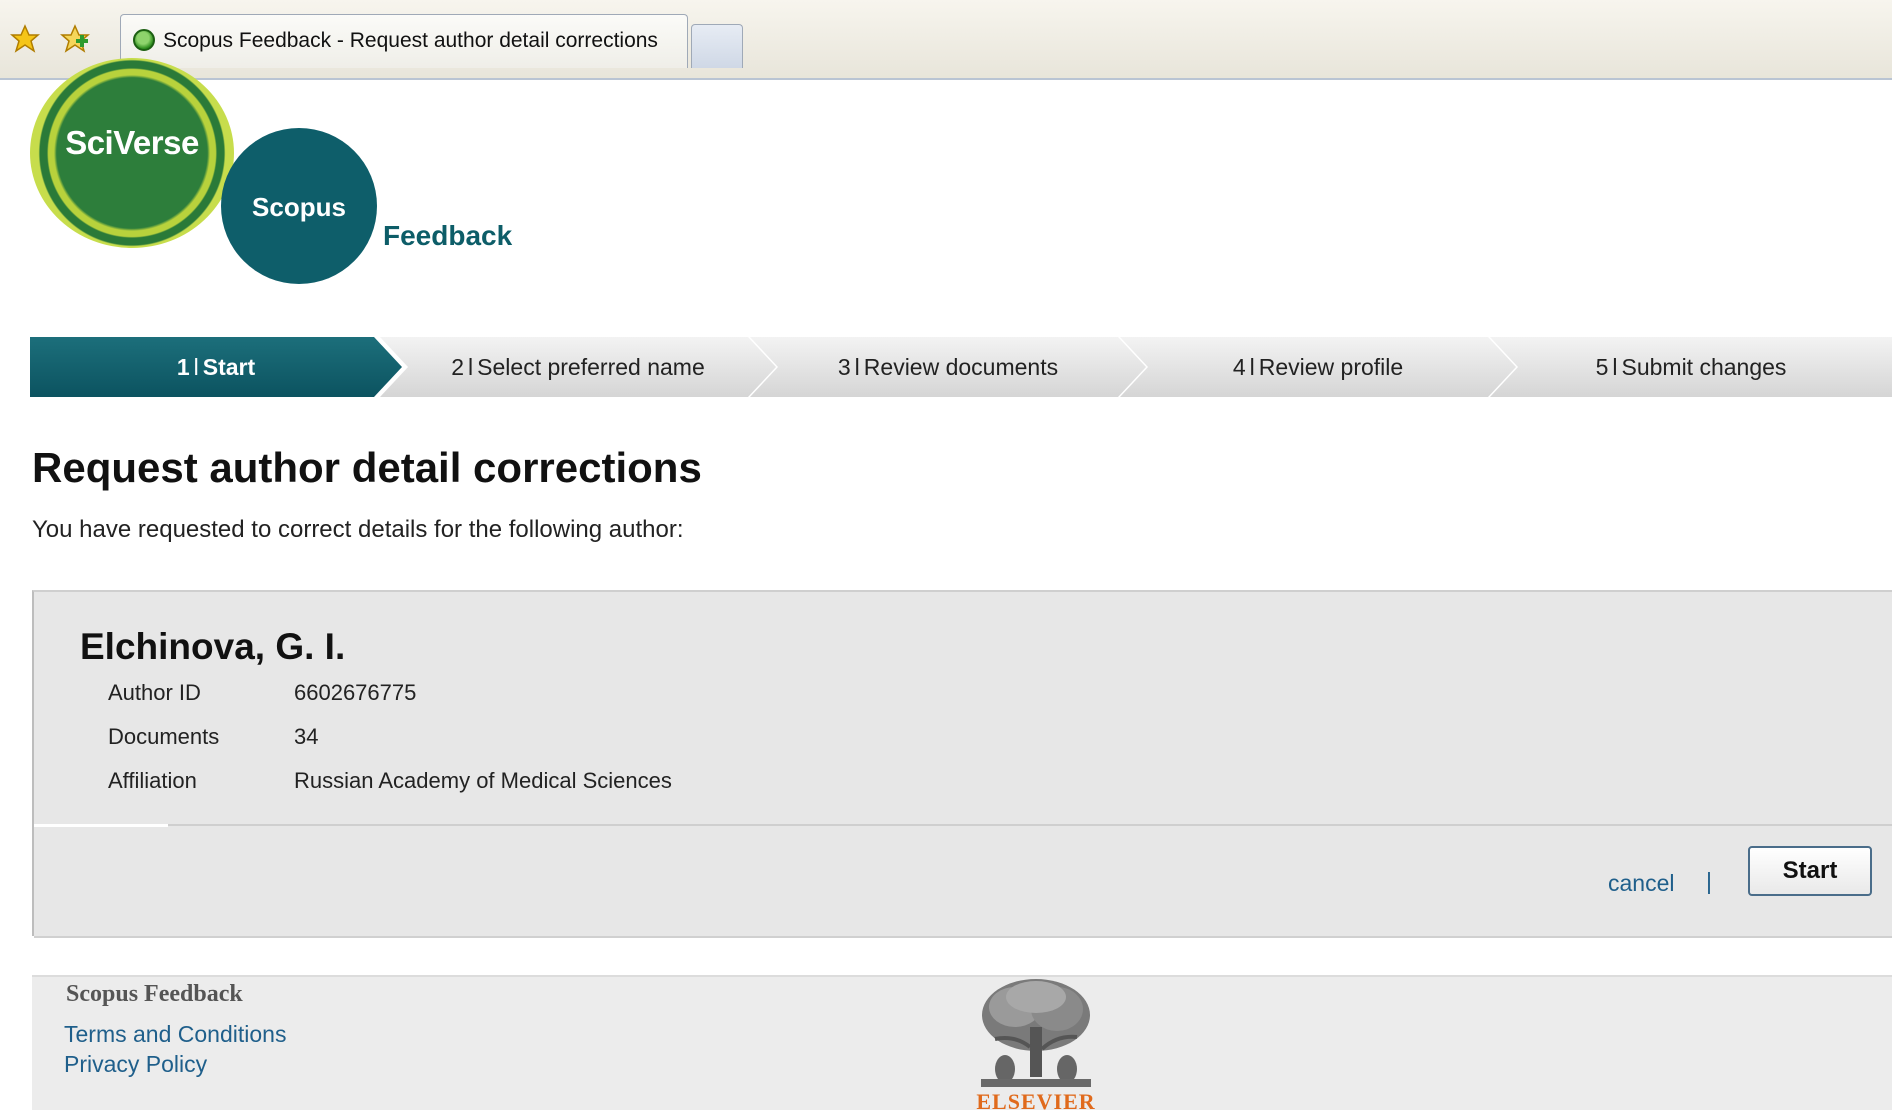 This screenshot has width=1892, height=1115. What do you see at coordinates (101, 825) in the screenshot?
I see `panel-divider-highlight` at bounding box center [101, 825].